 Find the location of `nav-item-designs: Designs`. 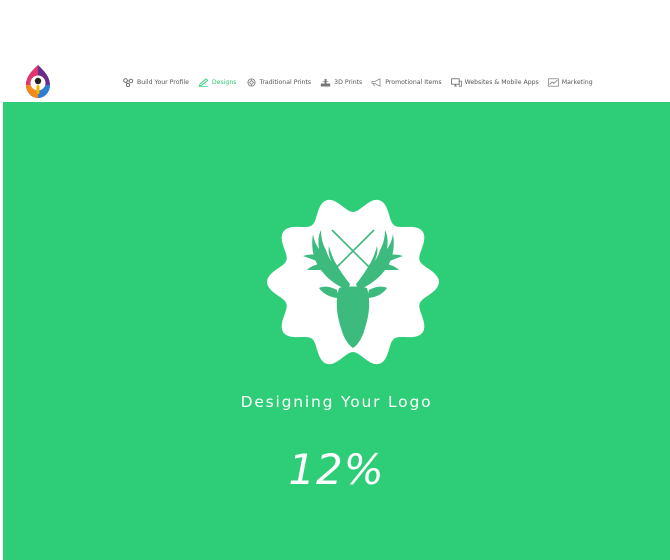

nav-item-designs: Designs is located at coordinates (217, 82).